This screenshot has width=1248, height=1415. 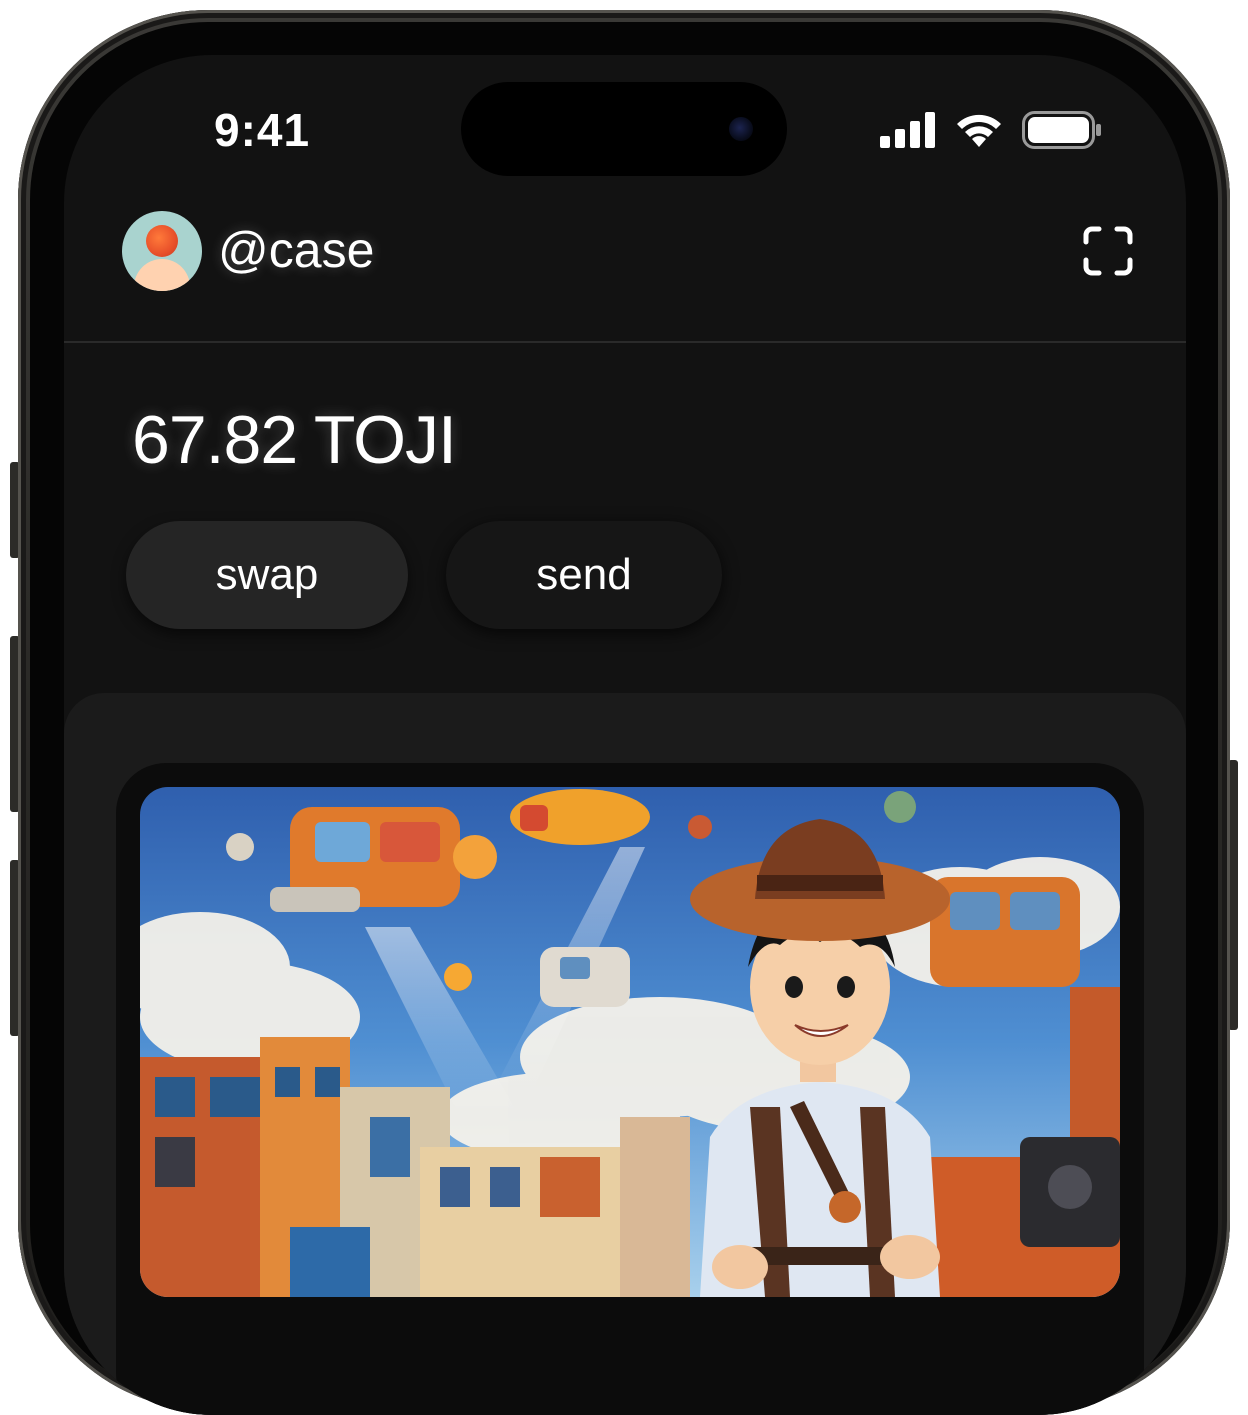 I want to click on profile-avatar, so click(x=162, y=251).